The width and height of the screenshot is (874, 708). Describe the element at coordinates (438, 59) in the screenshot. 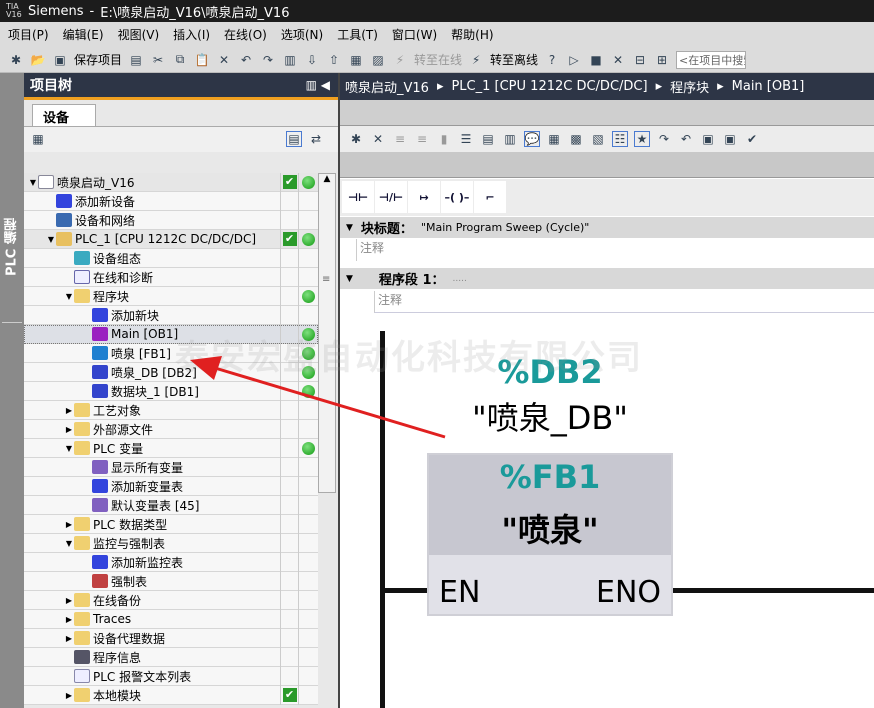

I see `go-online-button: 转至在线` at that location.